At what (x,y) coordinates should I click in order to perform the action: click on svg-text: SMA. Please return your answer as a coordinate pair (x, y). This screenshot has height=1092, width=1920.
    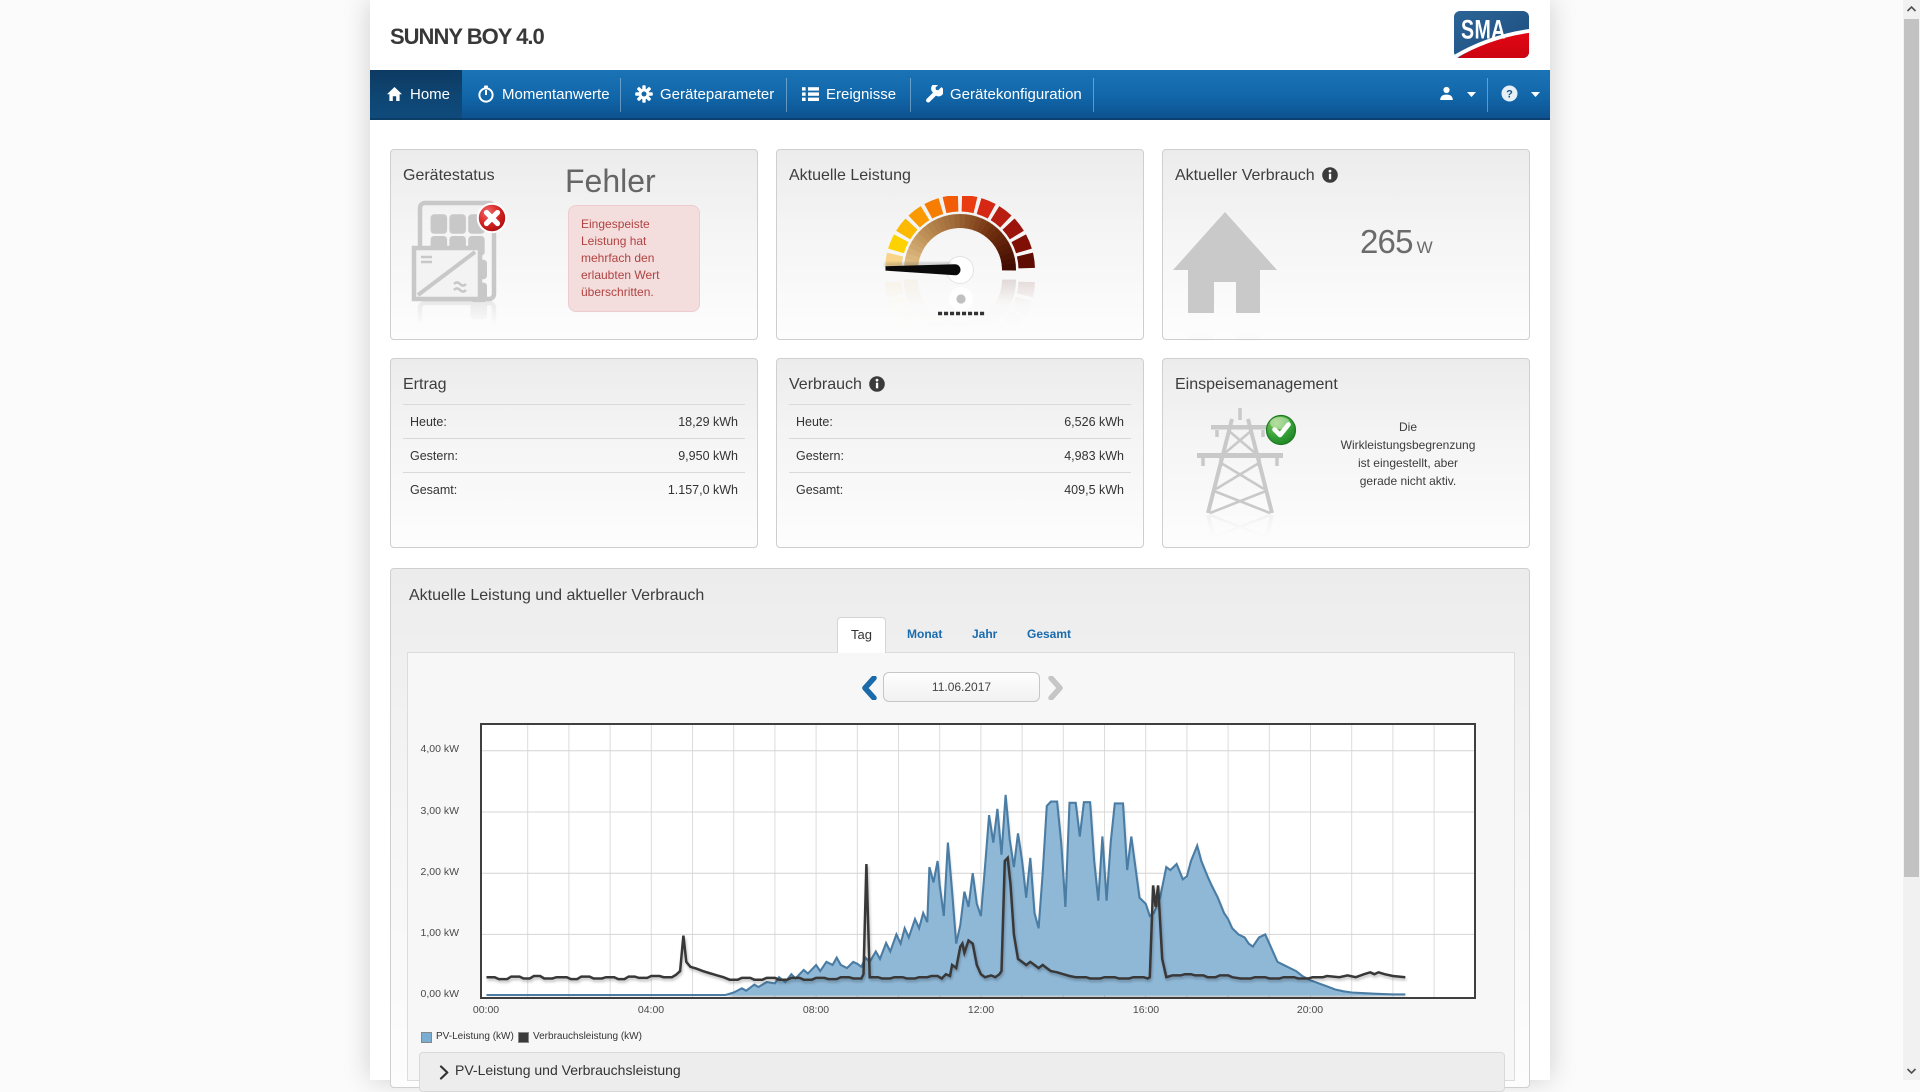
    Looking at the image, I should click on (1483, 30).